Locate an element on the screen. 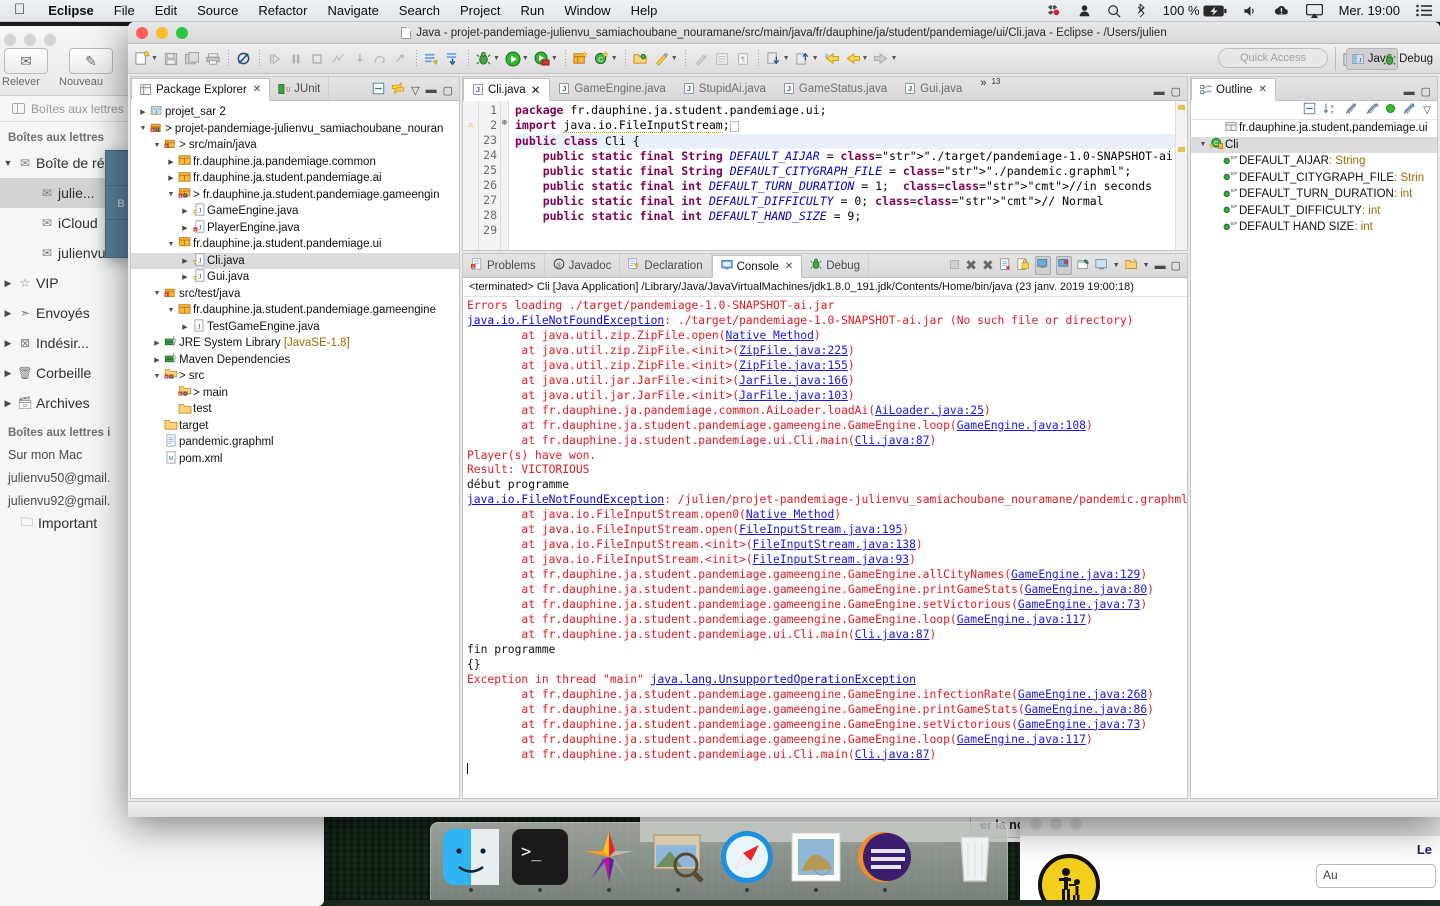  editor-tab-cli: JCli.java✕ is located at coordinates (506, 89).